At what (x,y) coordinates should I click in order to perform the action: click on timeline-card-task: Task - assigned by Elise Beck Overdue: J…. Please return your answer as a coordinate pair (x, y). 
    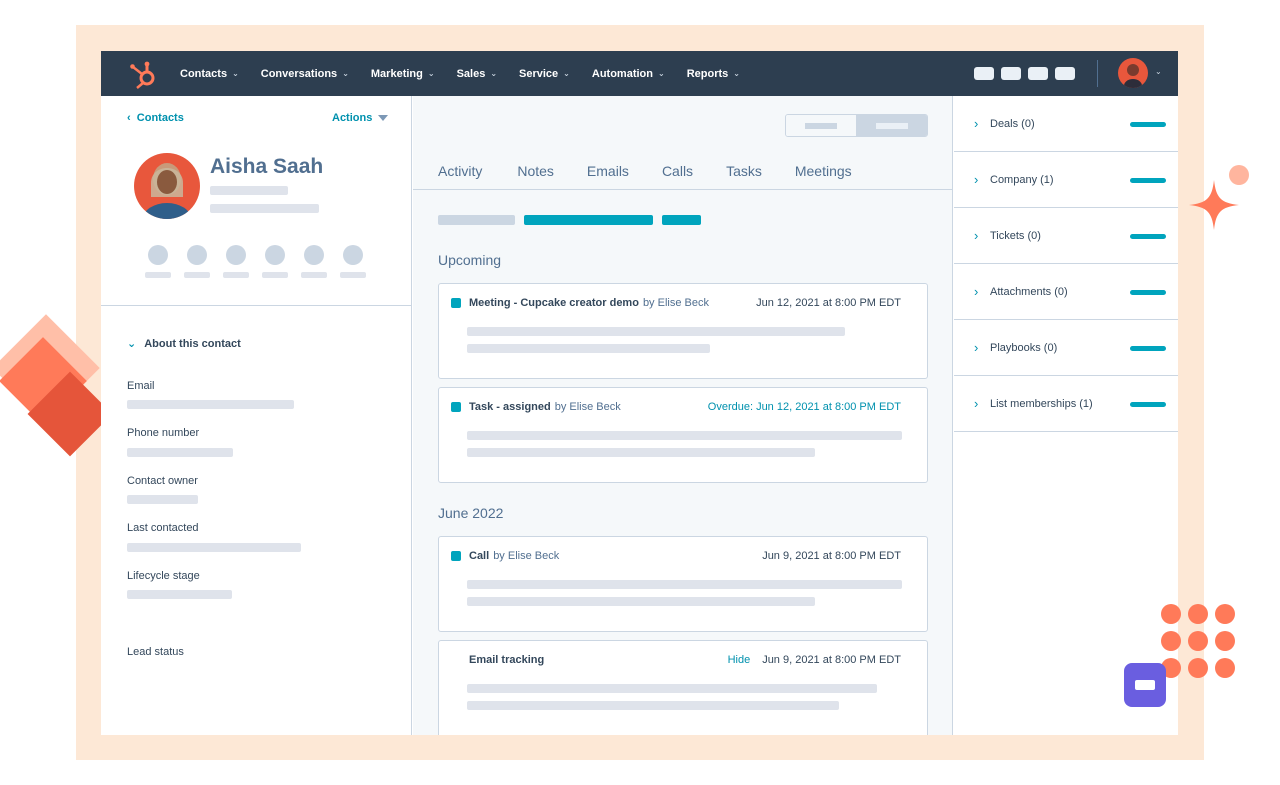
    Looking at the image, I should click on (683, 435).